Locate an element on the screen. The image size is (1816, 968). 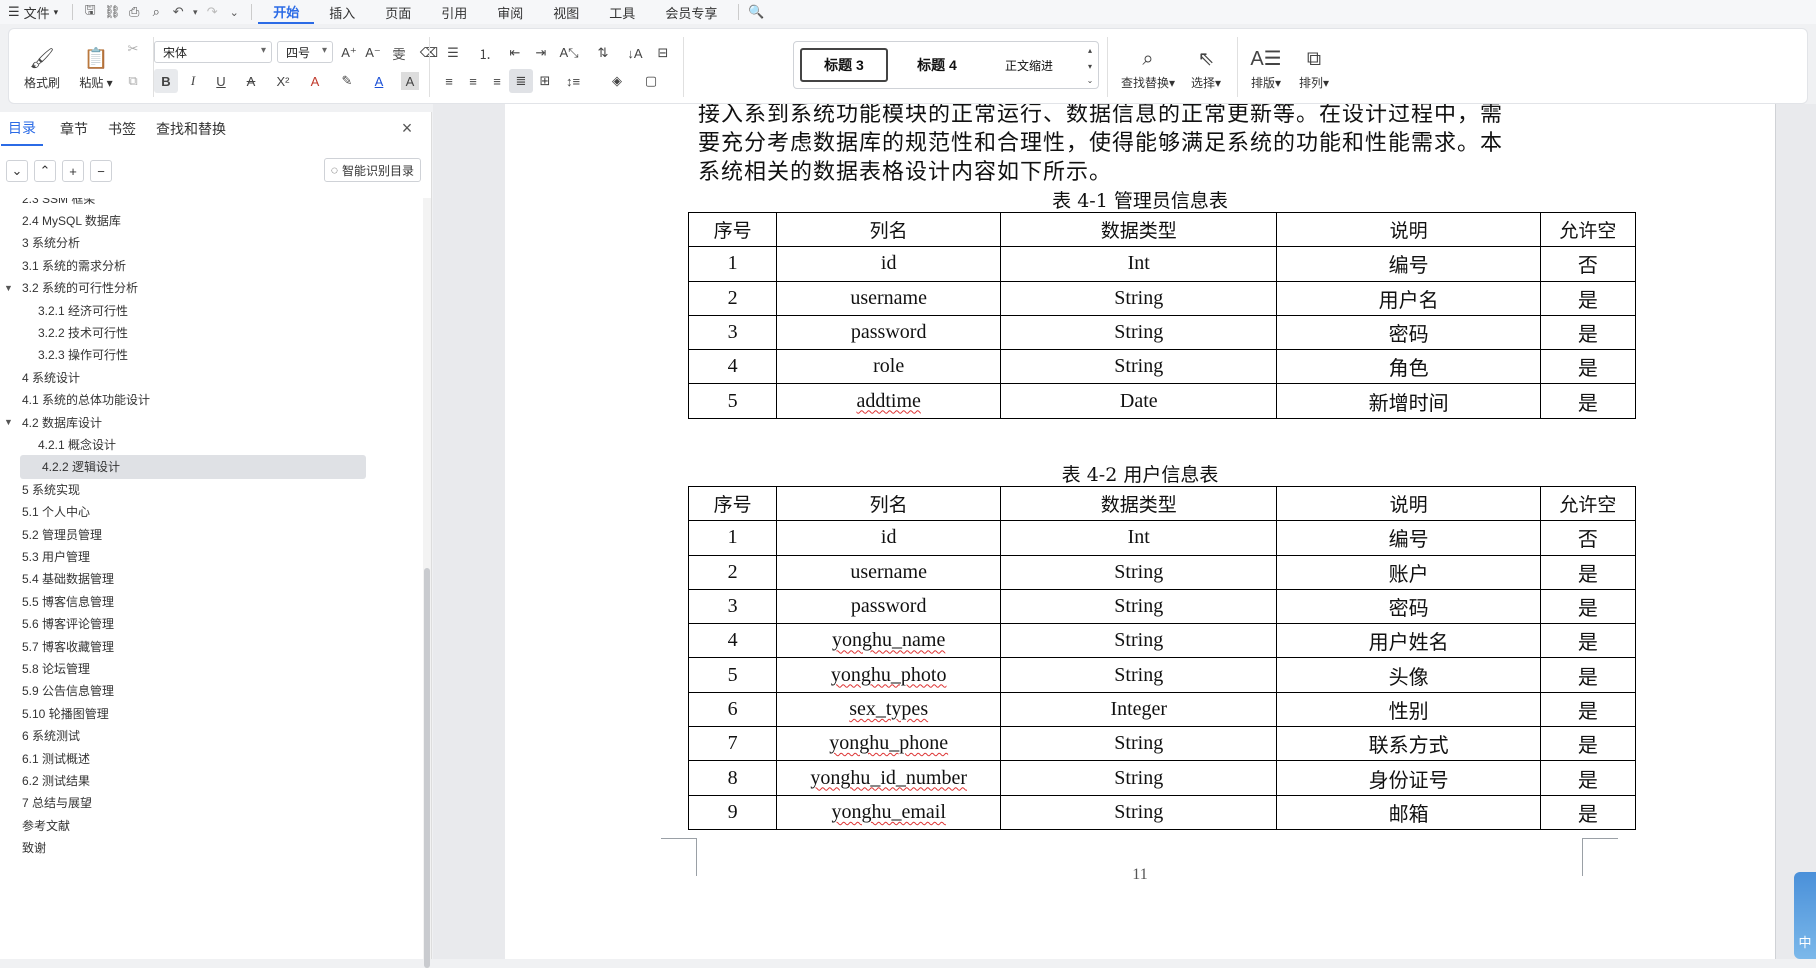
scroll-up-icon: ▴ is located at coordinates (1090, 50).